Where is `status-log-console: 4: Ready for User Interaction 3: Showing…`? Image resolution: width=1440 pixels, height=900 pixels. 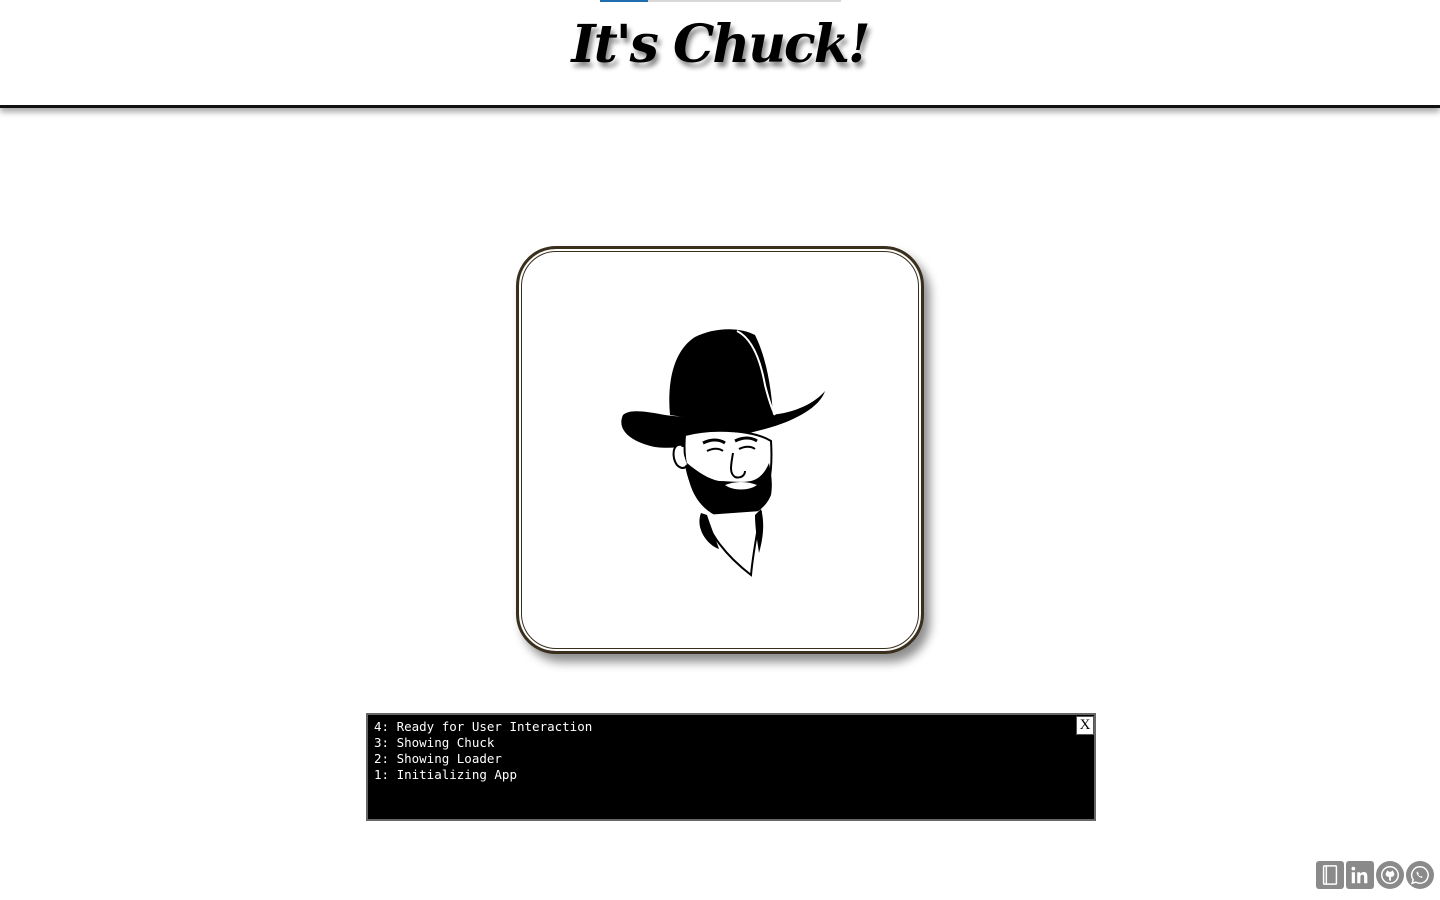 status-log-console: 4: Ready for User Interaction 3: Showing… is located at coordinates (731, 767).